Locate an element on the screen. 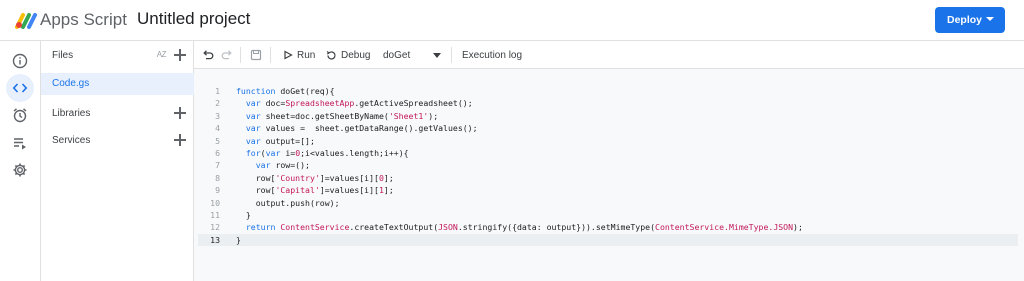 This screenshot has width=1024, height=281. code-token: .stringify({data: output})).setMimeType( is located at coordinates (556, 227).